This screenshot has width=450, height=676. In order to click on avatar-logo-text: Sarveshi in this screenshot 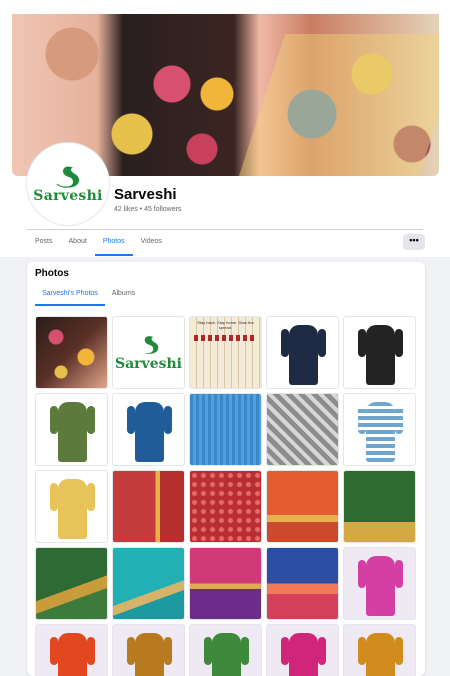, I will do `click(68, 196)`.